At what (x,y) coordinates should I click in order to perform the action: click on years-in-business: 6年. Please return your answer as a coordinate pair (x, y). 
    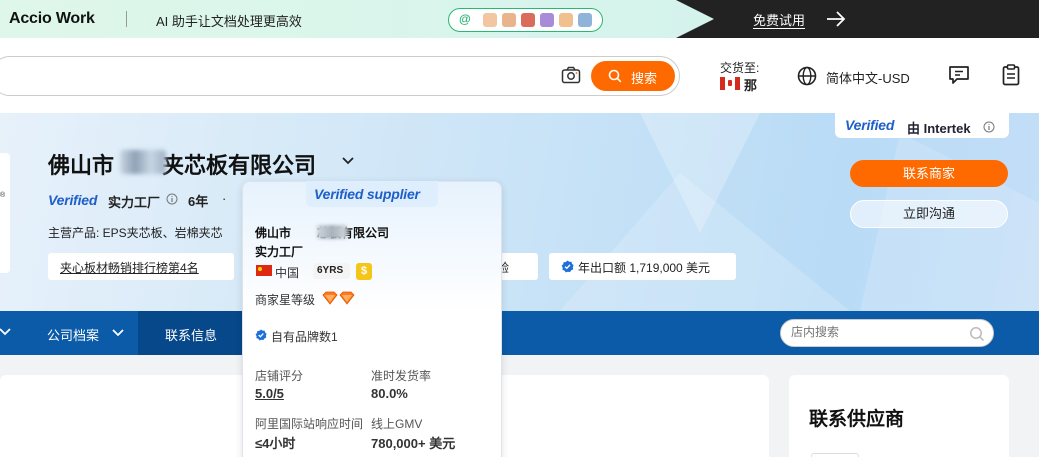
    Looking at the image, I should click on (198, 201).